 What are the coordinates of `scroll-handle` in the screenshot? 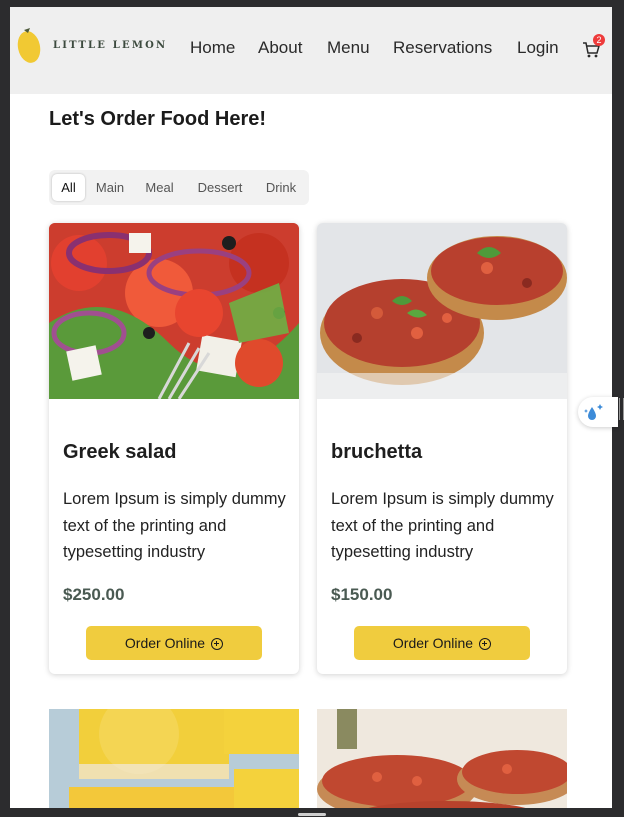 It's located at (621, 409).